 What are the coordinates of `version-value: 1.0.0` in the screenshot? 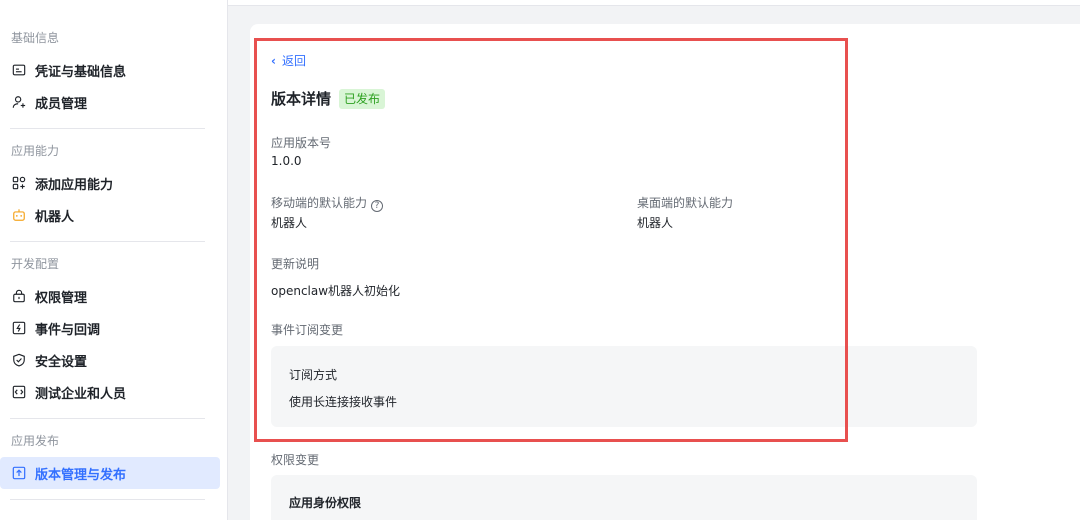 It's located at (286, 161).